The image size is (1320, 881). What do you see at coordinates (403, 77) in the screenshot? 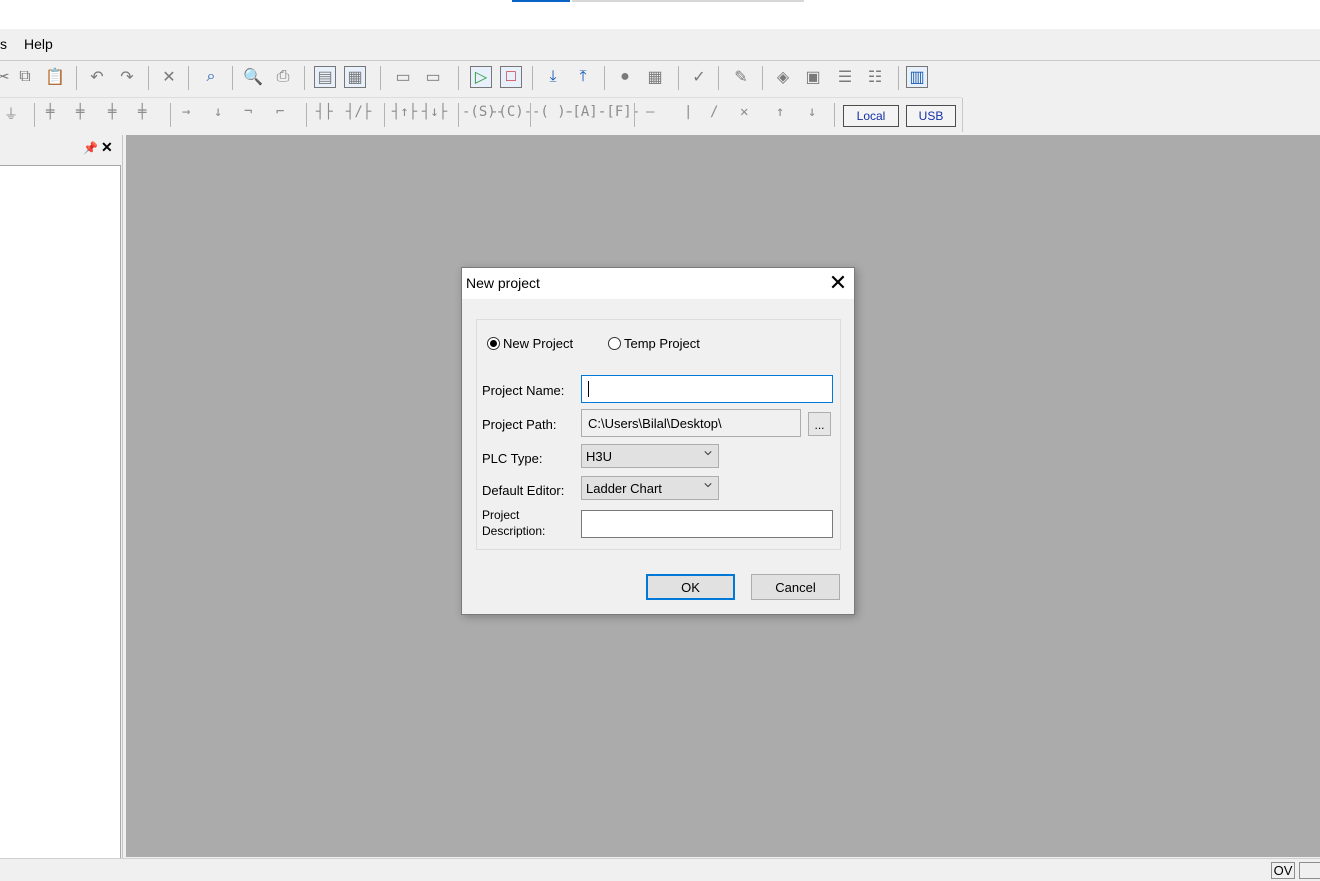
I see `compile-icon: ▭` at bounding box center [403, 77].